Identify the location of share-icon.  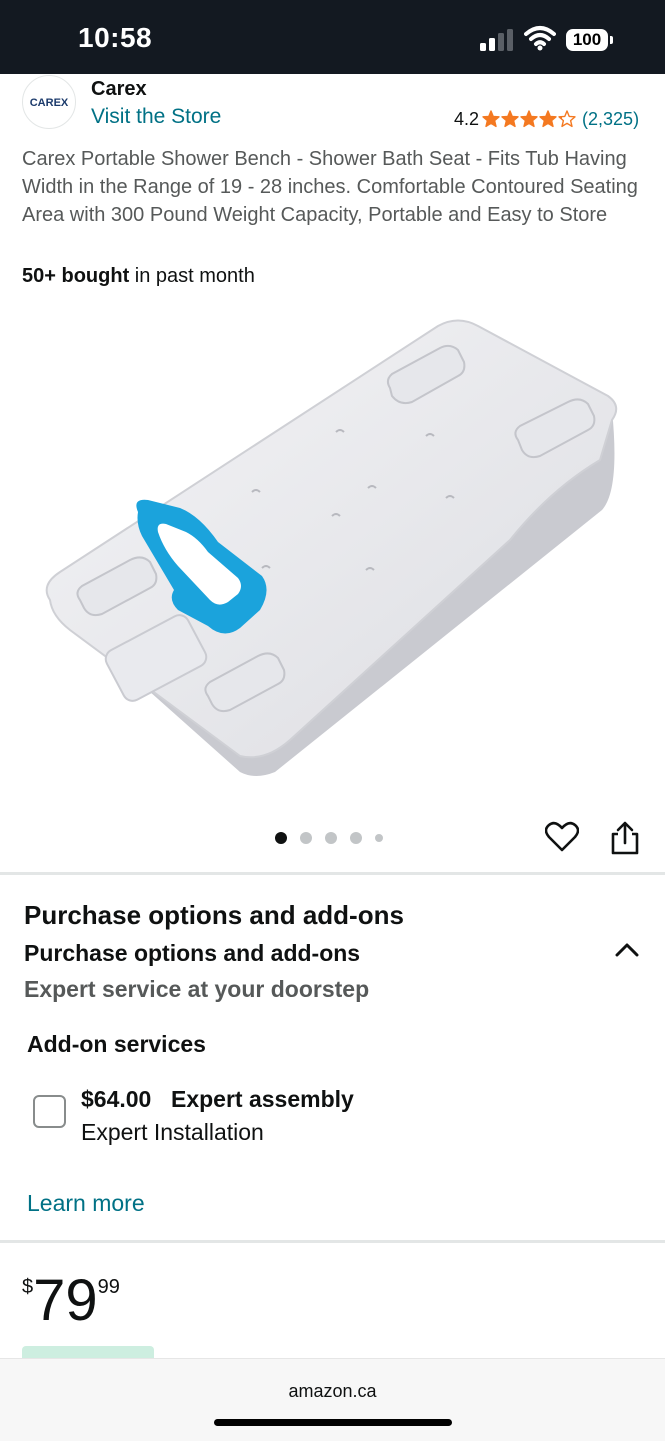
(625, 838).